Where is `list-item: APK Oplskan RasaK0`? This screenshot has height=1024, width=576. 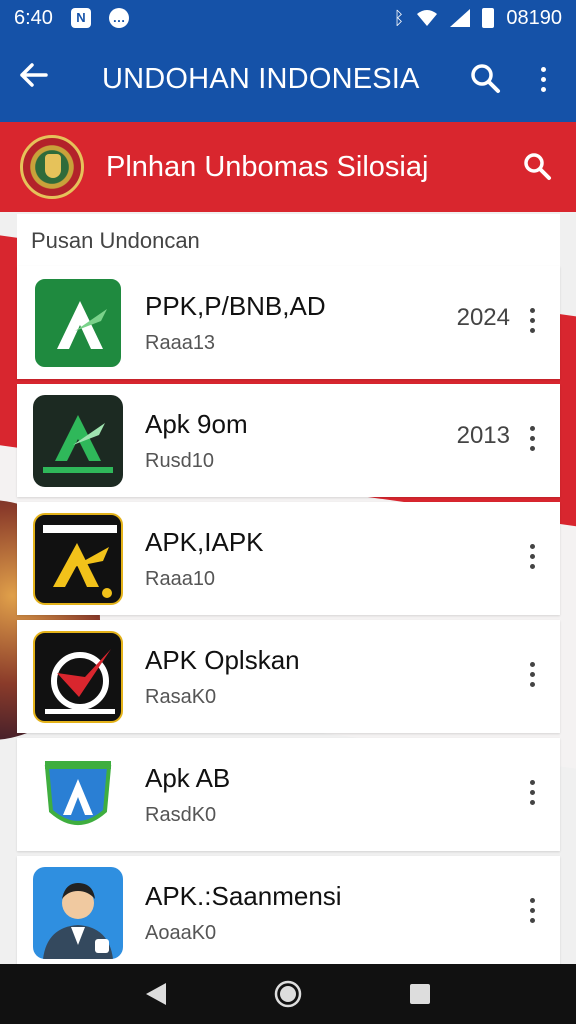
list-item: APK Oplskan RasaK0 is located at coordinates (288, 676).